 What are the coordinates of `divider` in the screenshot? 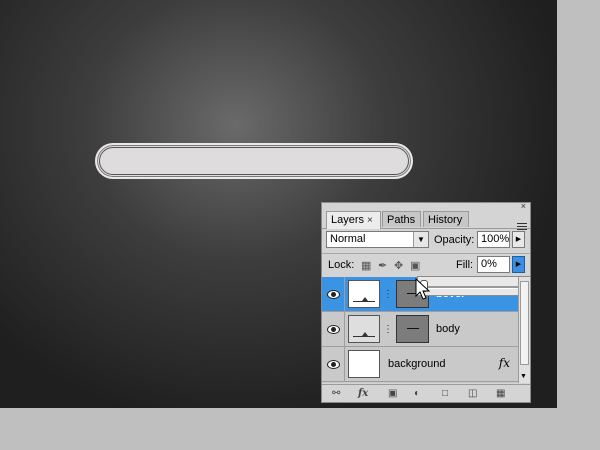 It's located at (426, 253).